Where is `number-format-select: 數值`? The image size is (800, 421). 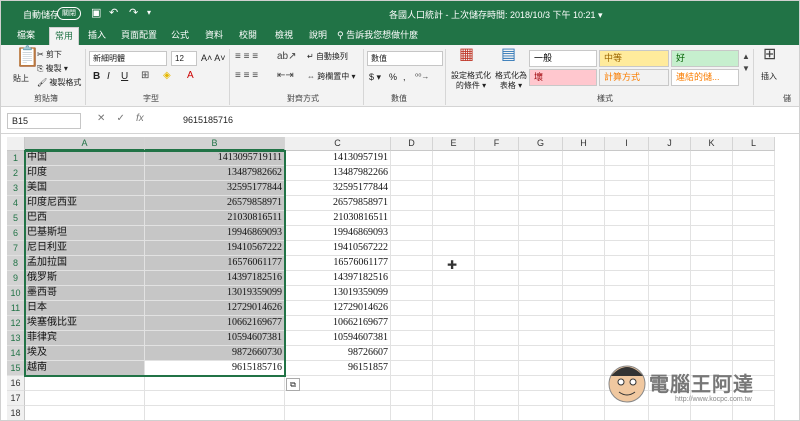 number-format-select: 數值 is located at coordinates (405, 58).